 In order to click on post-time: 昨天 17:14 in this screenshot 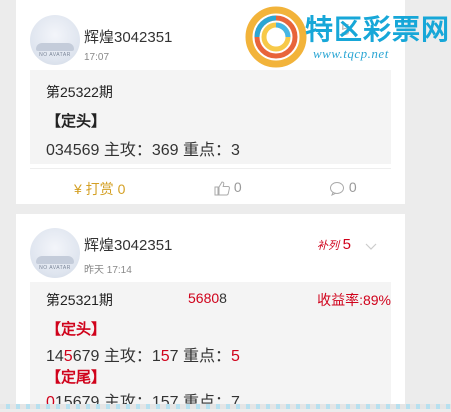, I will do `click(108, 270)`.